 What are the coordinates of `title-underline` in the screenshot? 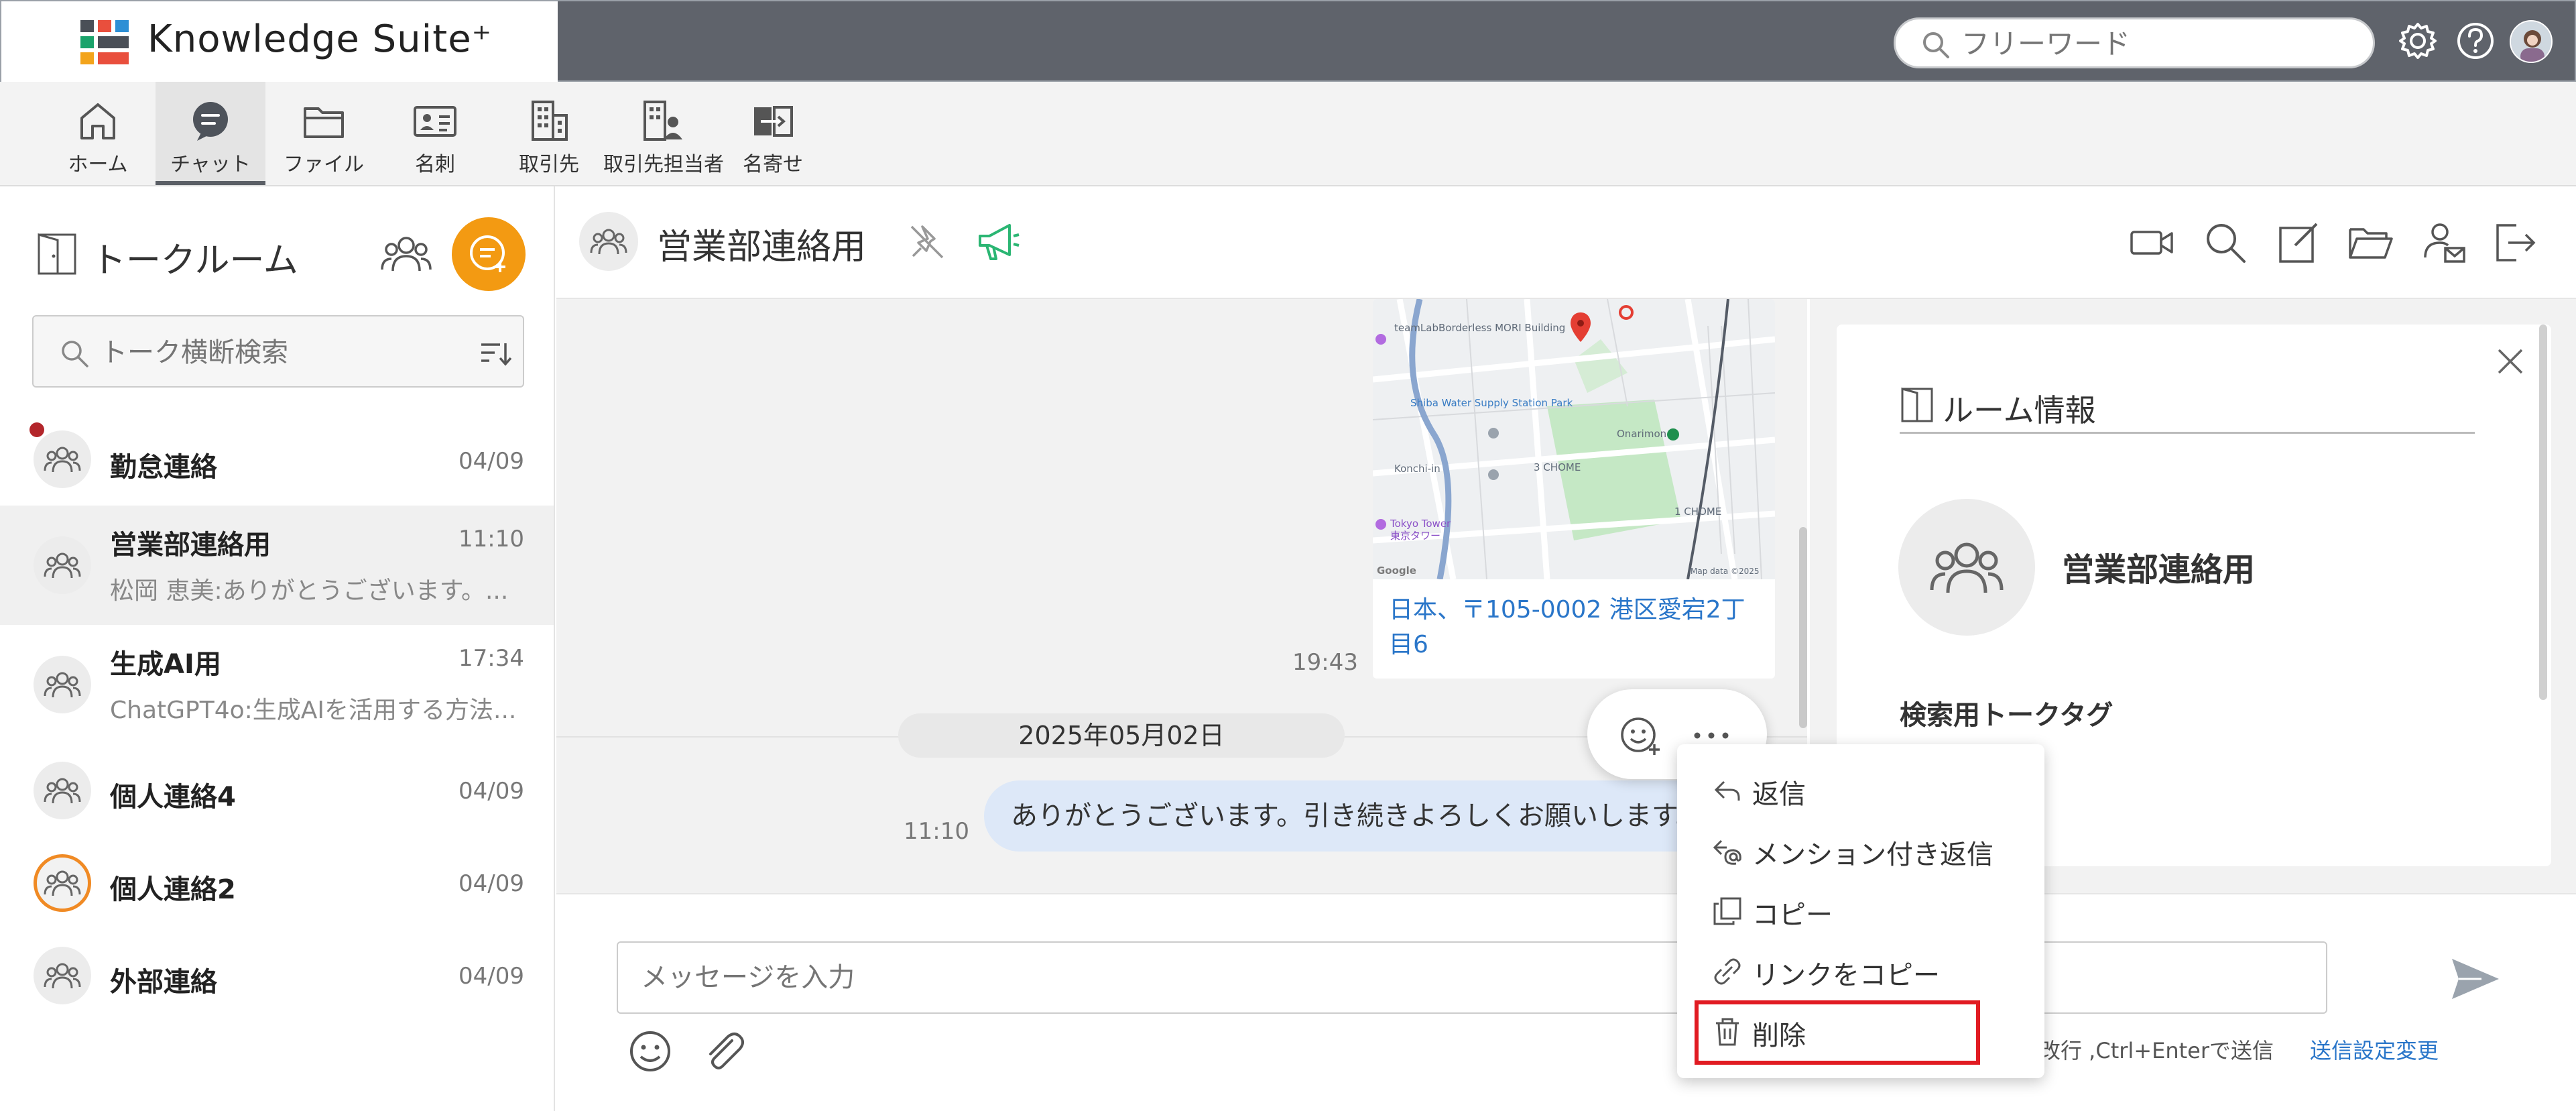 It's located at (2187, 433).